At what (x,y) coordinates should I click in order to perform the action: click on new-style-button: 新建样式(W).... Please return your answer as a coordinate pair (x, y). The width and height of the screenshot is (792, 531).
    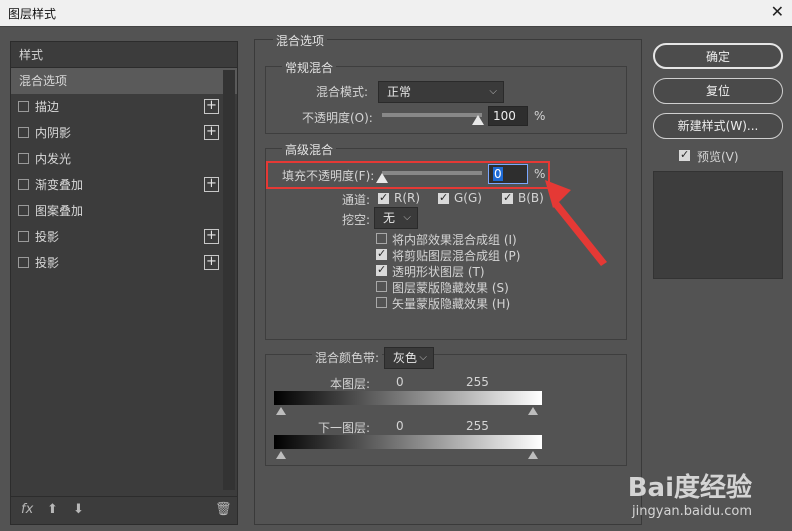
    Looking at the image, I should click on (718, 126).